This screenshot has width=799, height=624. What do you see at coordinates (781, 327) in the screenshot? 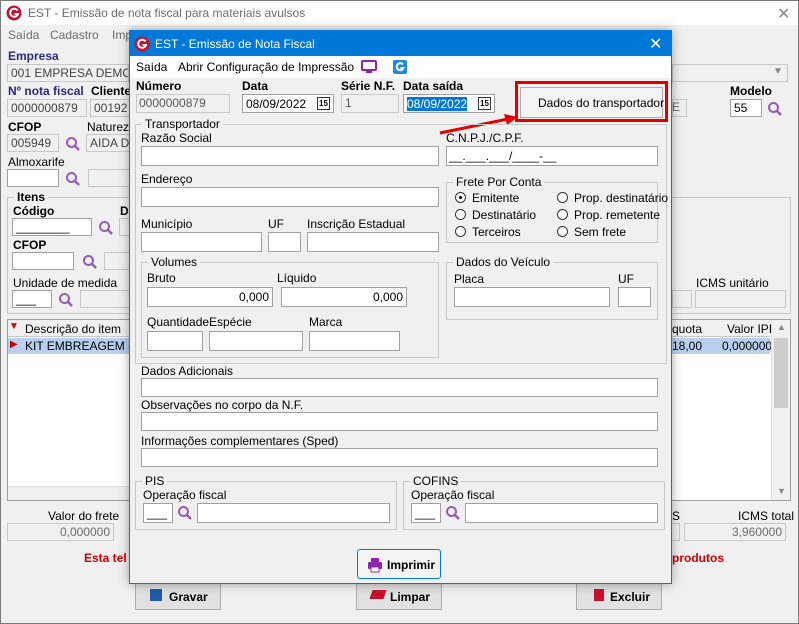
I see `scroll-up-icon: ▲` at bounding box center [781, 327].